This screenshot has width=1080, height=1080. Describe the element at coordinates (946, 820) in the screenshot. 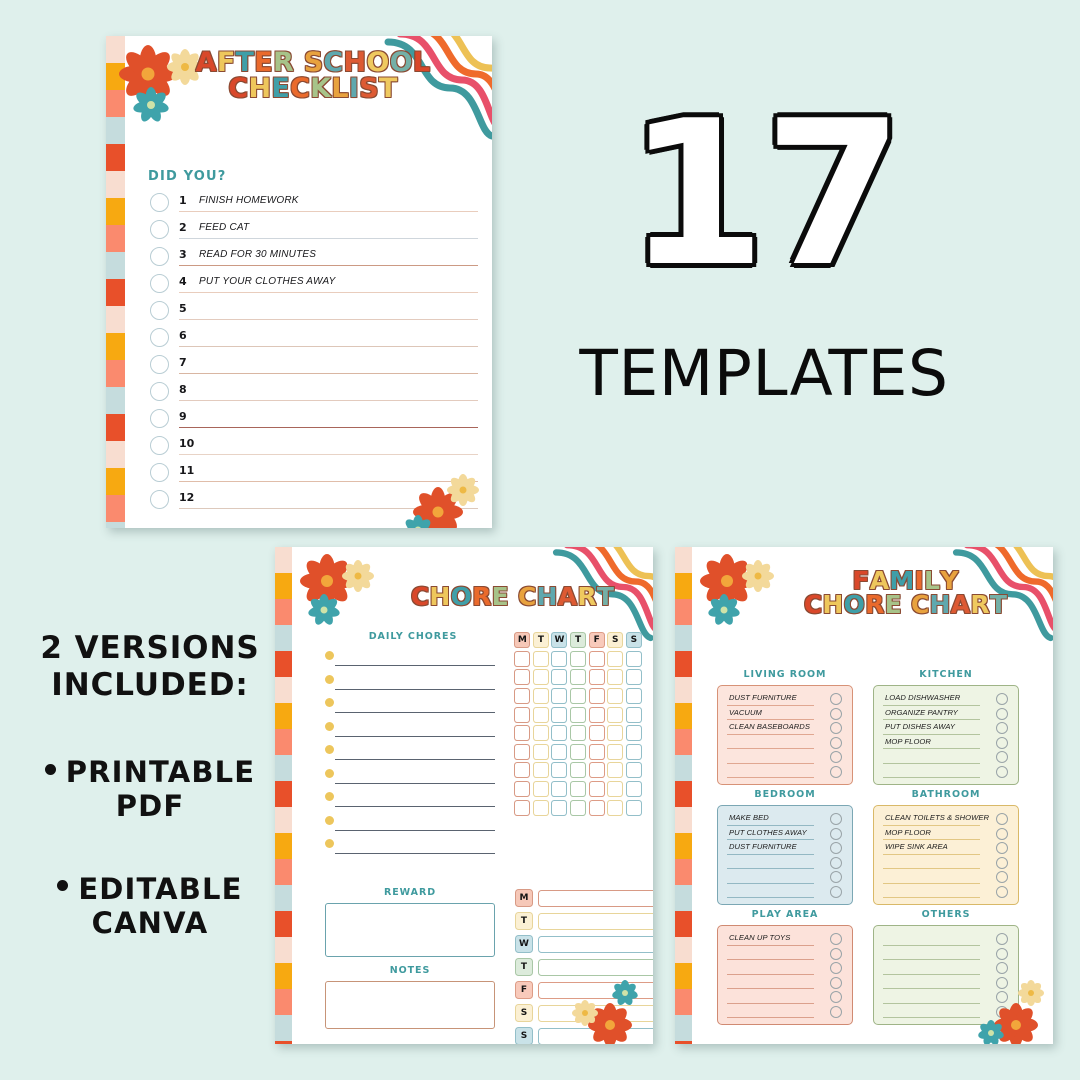

I see `family-chore-row: CLEAN TOILETS & SHOWER` at that location.